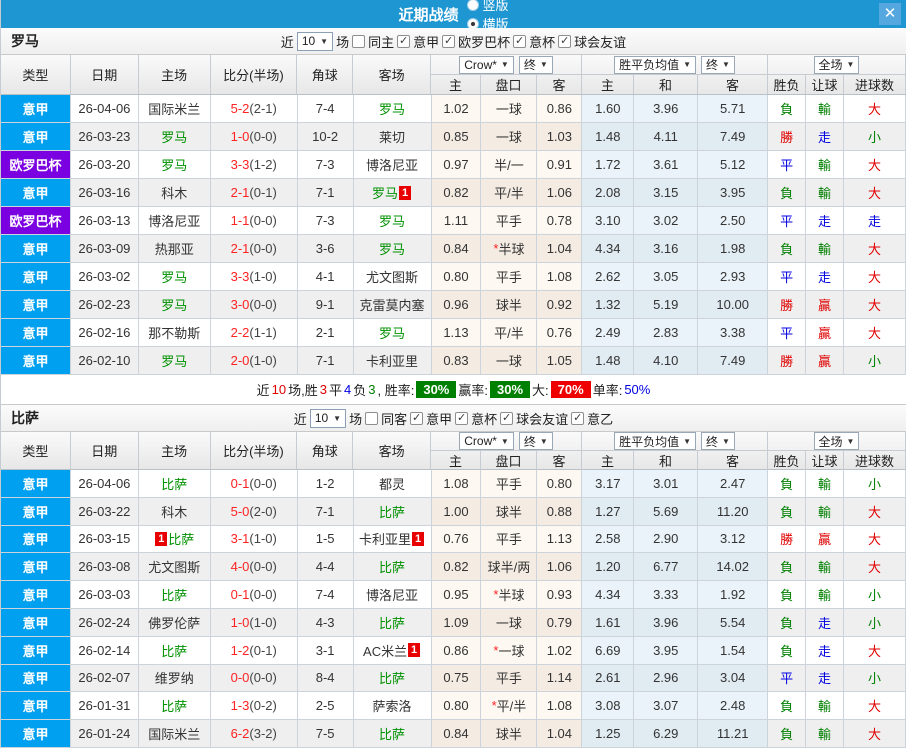  I want to click on select-value: 胜平负均值, so click(649, 441).